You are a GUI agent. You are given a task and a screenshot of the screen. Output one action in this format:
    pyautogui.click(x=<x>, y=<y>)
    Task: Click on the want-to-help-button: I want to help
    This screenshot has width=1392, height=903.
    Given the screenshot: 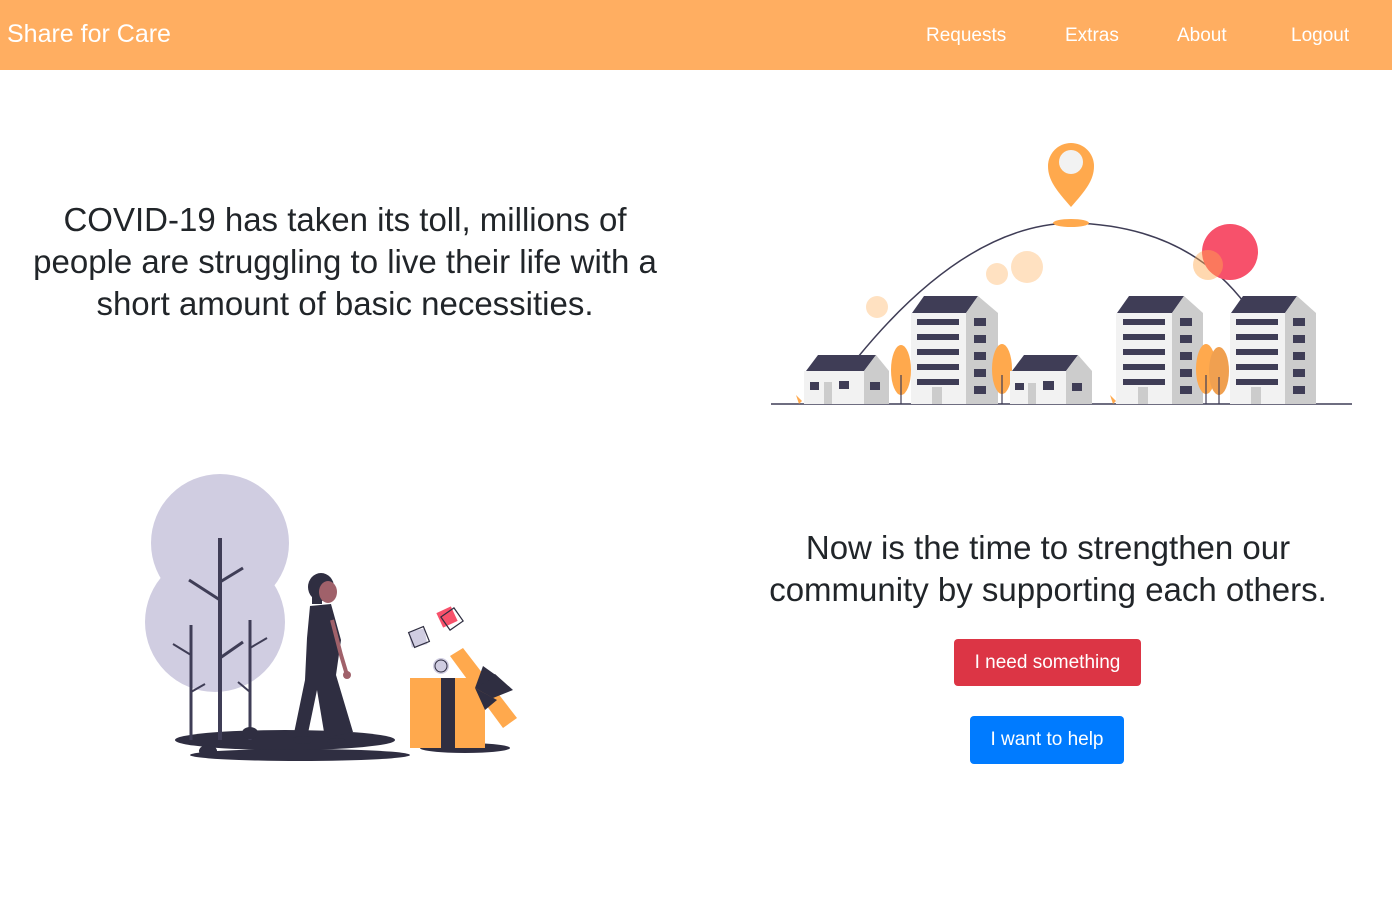 What is the action you would take?
    pyautogui.click(x=1047, y=740)
    